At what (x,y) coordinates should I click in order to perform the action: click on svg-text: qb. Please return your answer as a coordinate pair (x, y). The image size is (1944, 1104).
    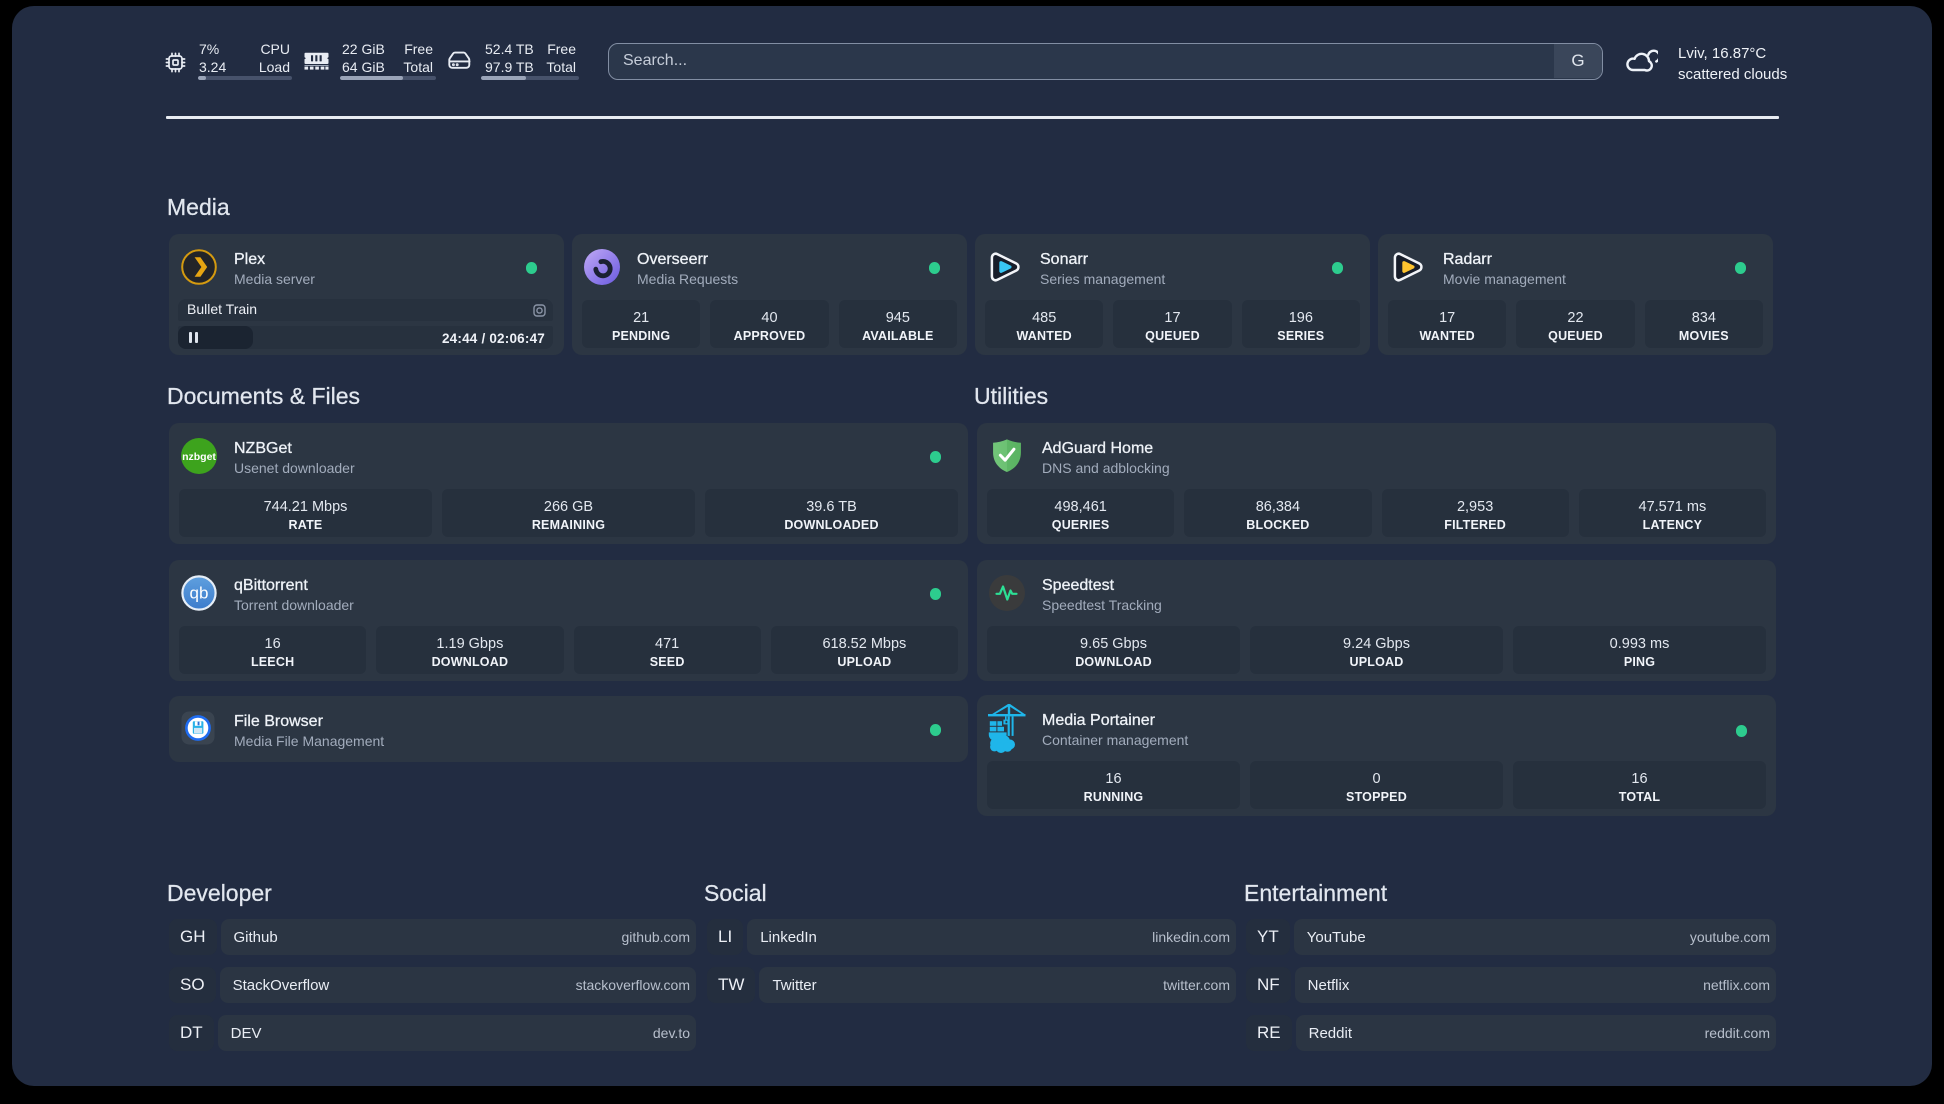
    Looking at the image, I should click on (199, 593).